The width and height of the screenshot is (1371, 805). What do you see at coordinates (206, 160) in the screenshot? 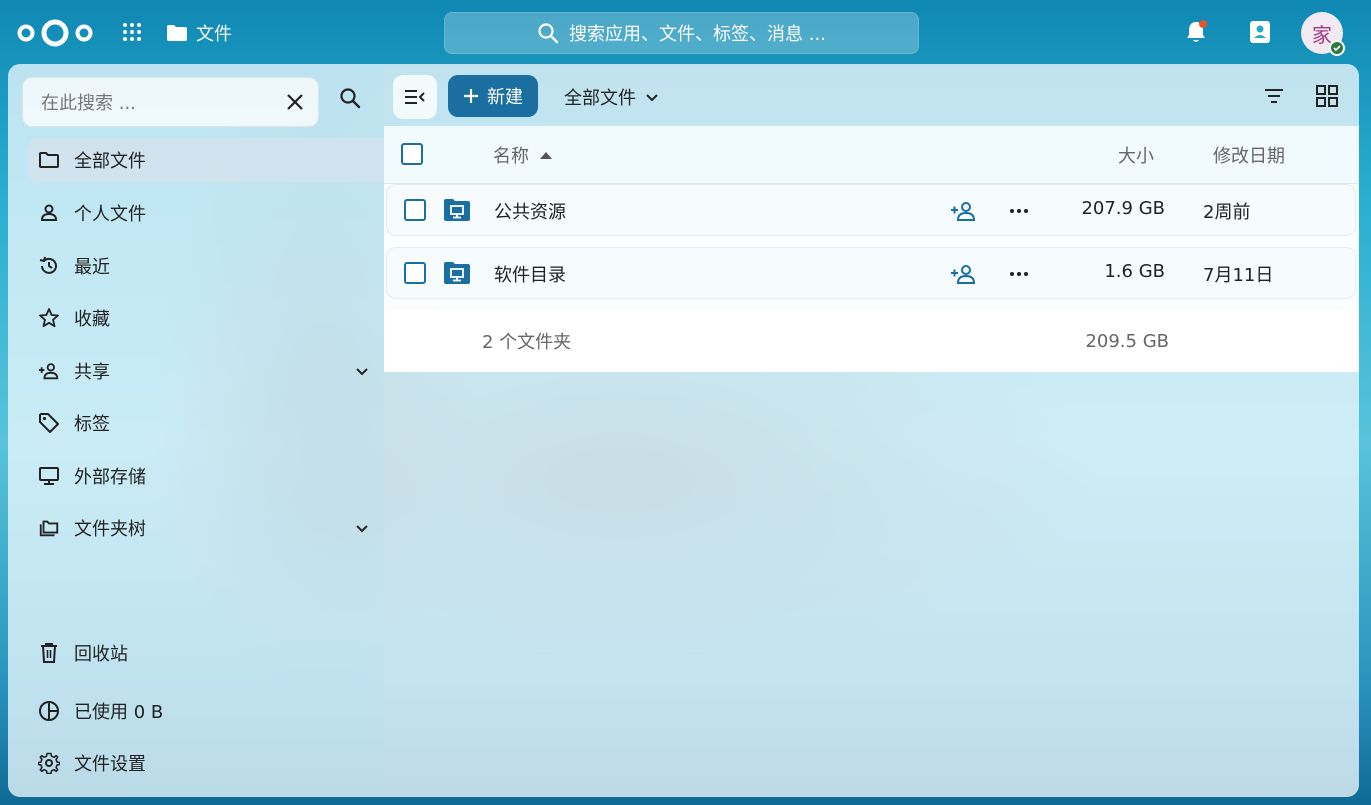
I see `sidebar-item-all-files: 全部文件` at bounding box center [206, 160].